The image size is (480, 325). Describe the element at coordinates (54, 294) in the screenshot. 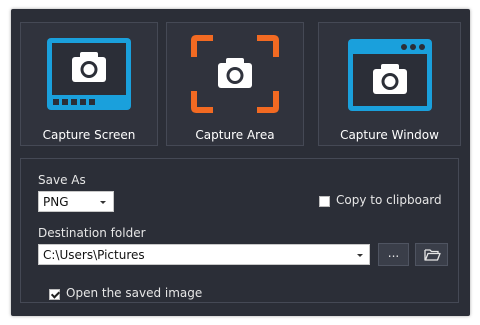

I see `open-saved-image-checkbox` at that location.